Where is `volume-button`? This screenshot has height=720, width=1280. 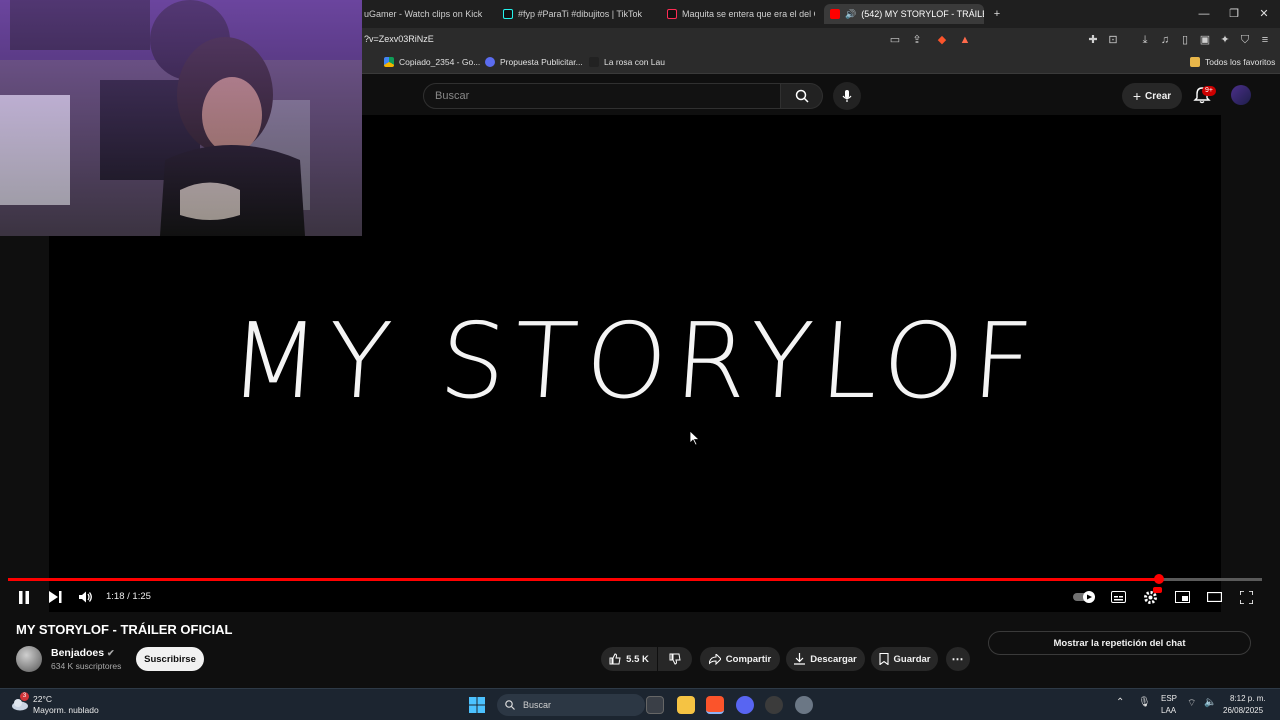 volume-button is located at coordinates (86, 597).